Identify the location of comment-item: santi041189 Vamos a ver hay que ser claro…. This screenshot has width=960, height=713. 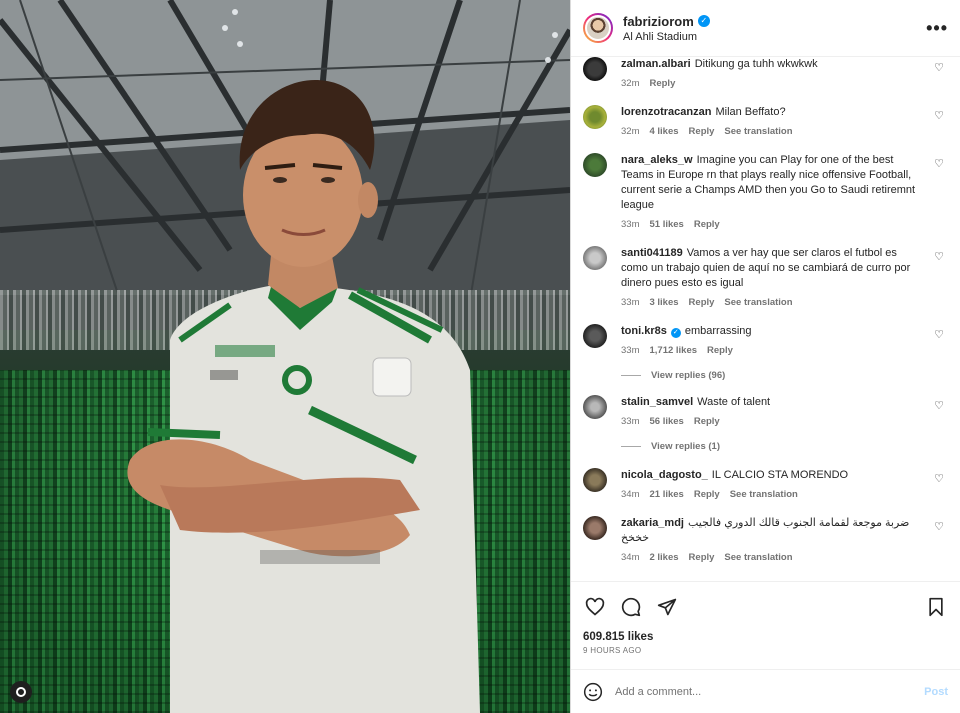
(763, 277).